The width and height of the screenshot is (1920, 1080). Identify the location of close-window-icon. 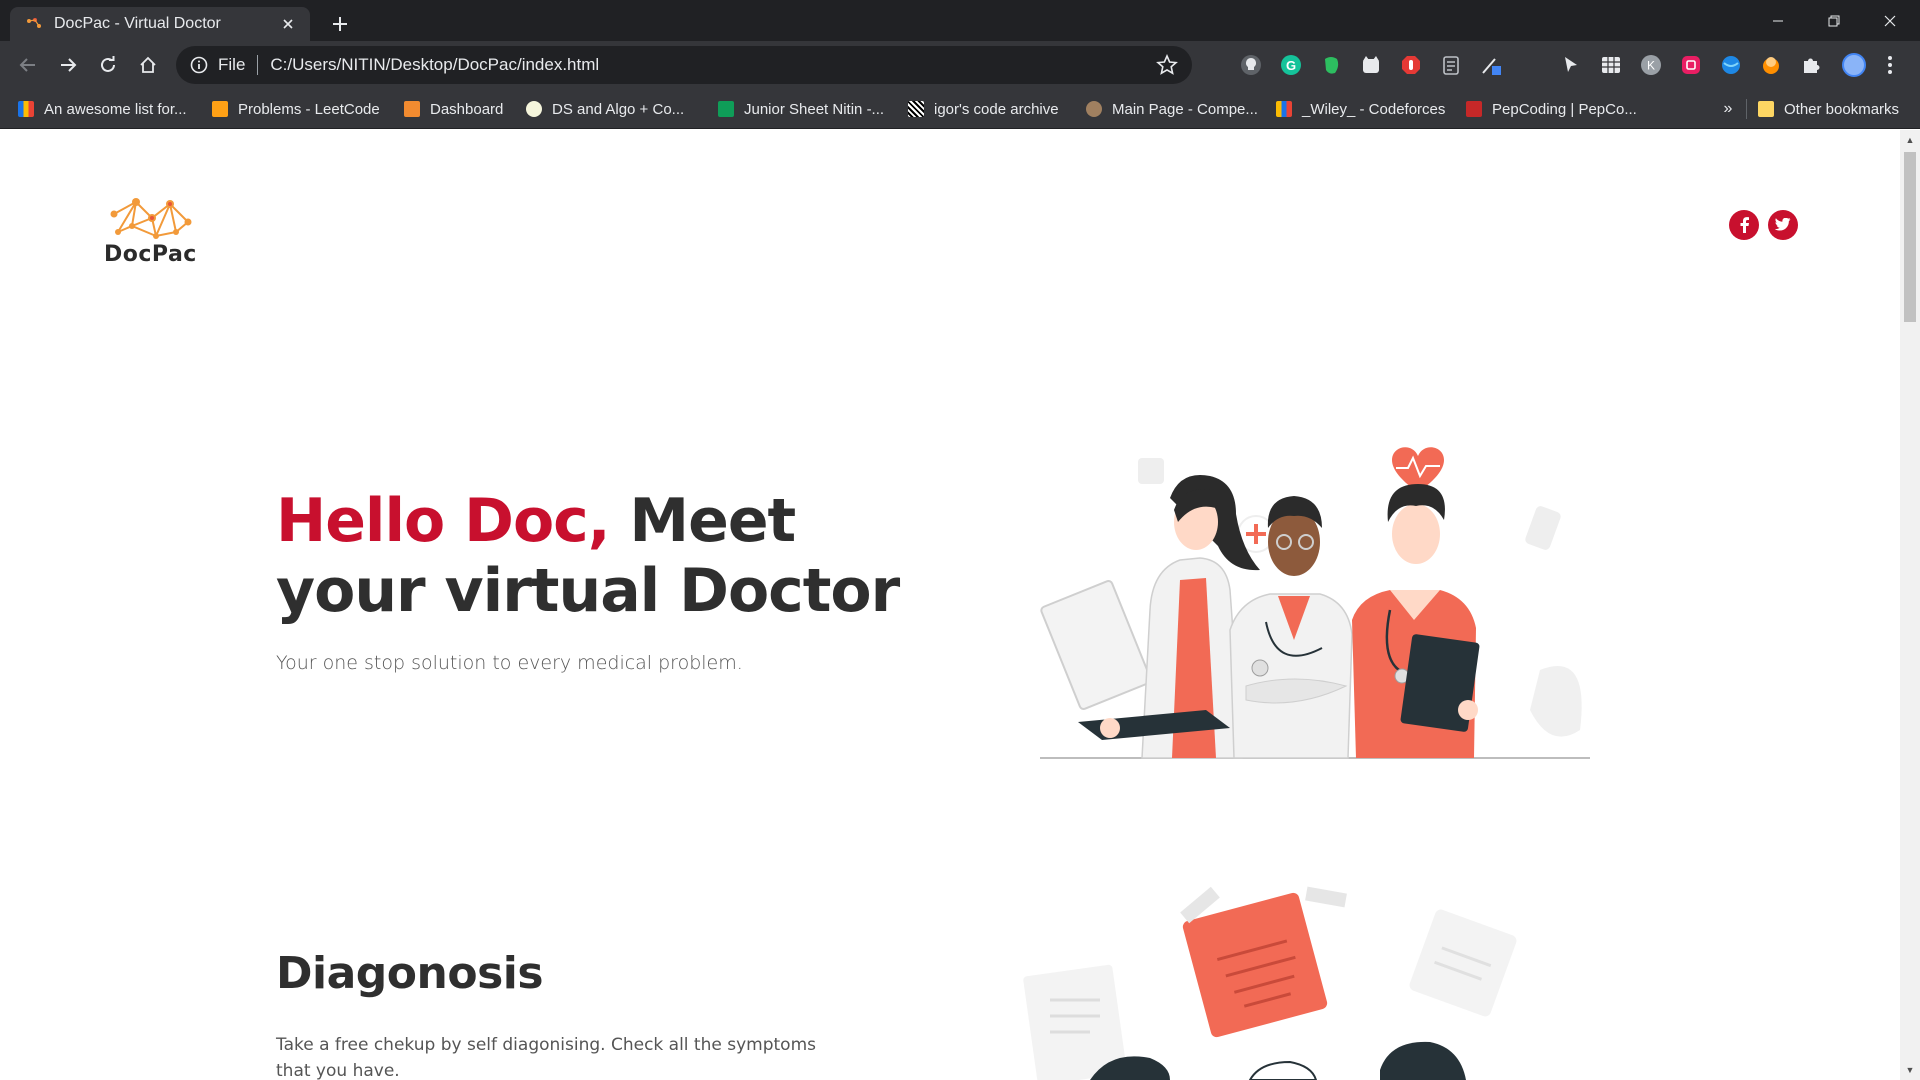
(1890, 20).